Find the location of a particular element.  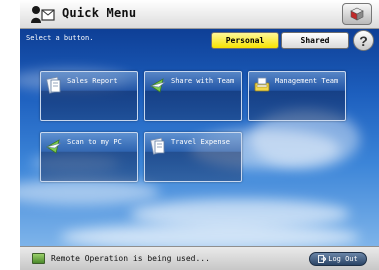

quick-menu-icon is located at coordinates (43, 14).